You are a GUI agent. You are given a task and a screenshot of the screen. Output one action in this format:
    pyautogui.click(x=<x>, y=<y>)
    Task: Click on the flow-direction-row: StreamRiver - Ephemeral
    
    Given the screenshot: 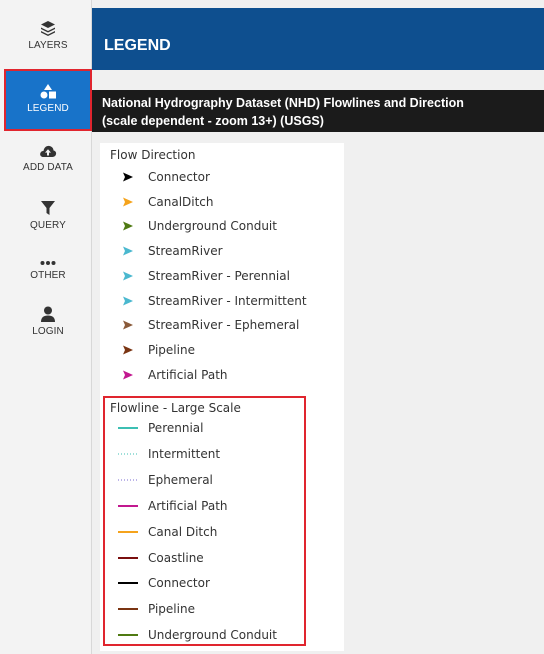 What is the action you would take?
    pyautogui.click(x=206, y=325)
    